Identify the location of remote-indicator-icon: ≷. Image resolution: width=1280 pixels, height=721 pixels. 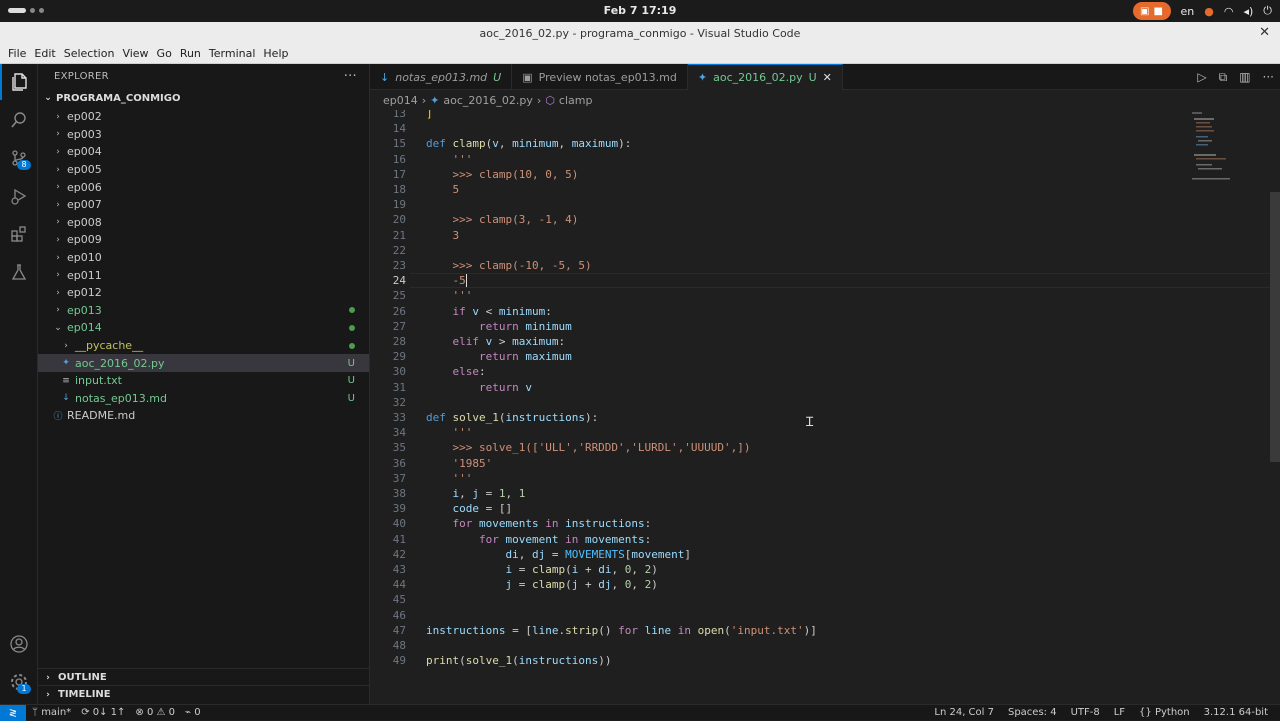
(13, 713).